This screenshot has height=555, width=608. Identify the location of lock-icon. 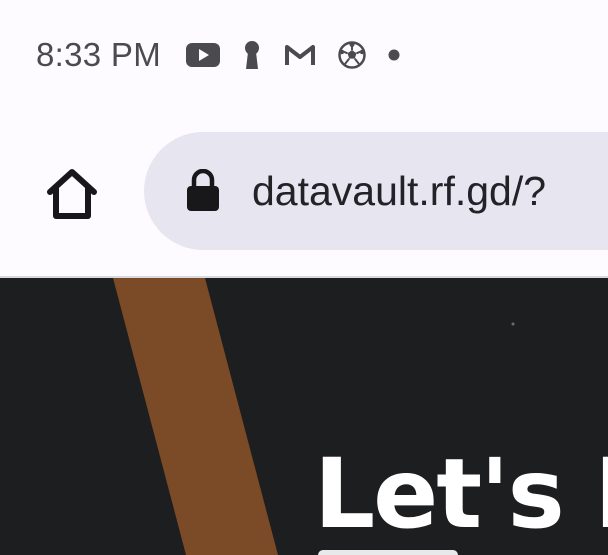
(203, 192).